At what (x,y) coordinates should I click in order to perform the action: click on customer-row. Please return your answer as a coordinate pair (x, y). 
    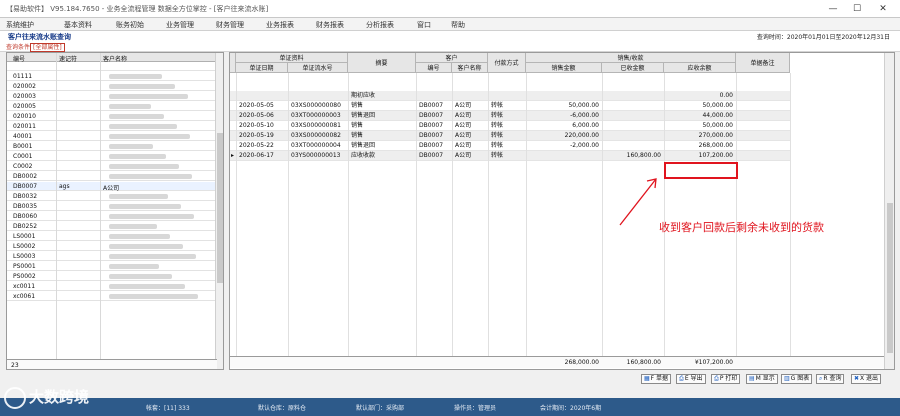
    Looking at the image, I should click on (112, 66).